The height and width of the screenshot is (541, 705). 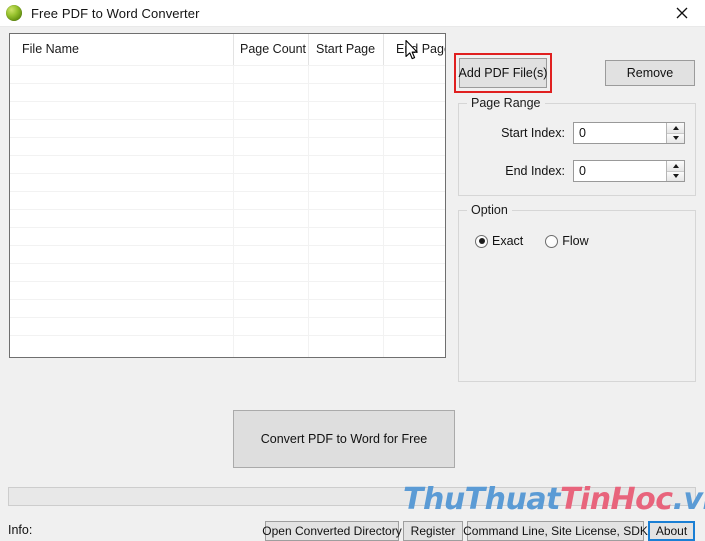 I want to click on column-header-3: End Page, so click(x=420, y=49).